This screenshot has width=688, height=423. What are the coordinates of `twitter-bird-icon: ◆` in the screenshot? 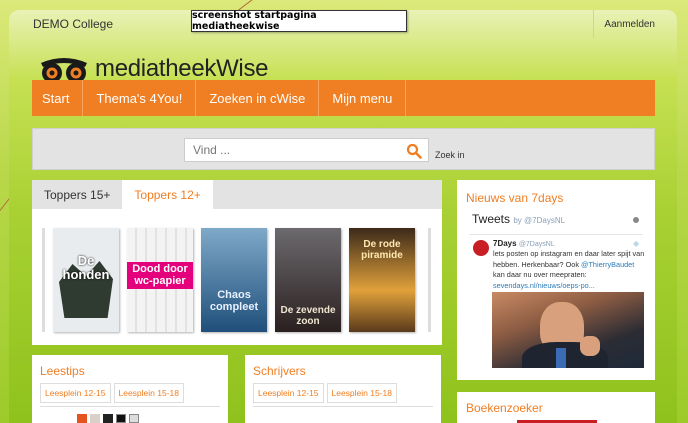 It's located at (636, 243).